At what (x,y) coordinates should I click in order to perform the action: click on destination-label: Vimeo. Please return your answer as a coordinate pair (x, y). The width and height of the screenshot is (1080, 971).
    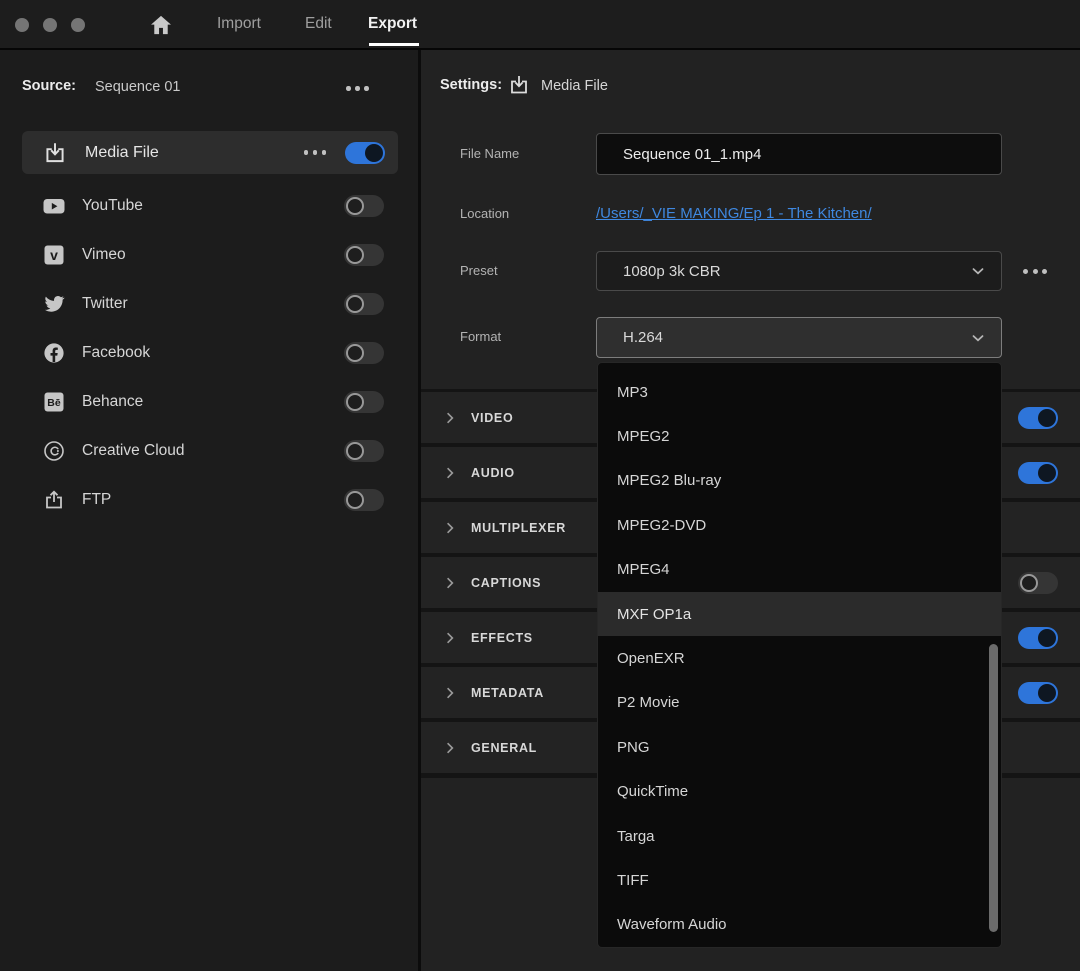
    Looking at the image, I should click on (104, 254).